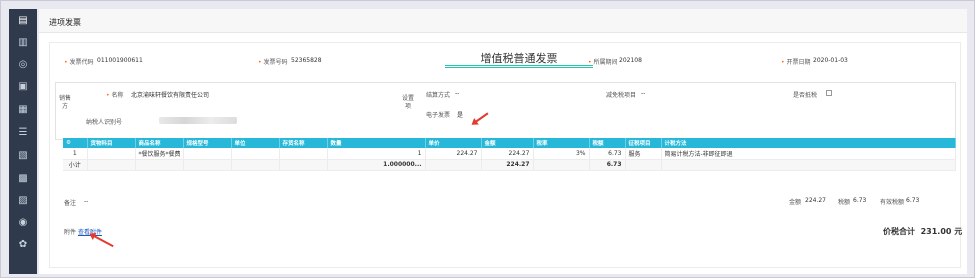 Image resolution: width=975 pixels, height=278 pixels. I want to click on remark-value: --, so click(86, 201).